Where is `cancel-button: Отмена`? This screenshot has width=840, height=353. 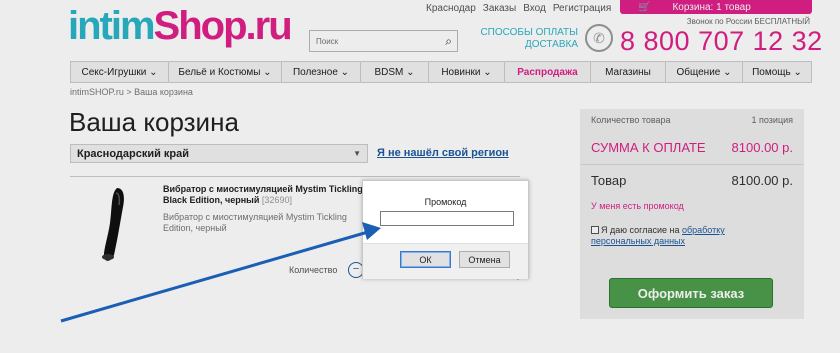
cancel-button: Отмена is located at coordinates (484, 259).